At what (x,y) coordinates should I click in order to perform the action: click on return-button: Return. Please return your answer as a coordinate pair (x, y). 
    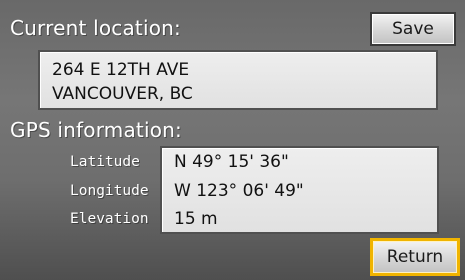
    Looking at the image, I should click on (415, 257).